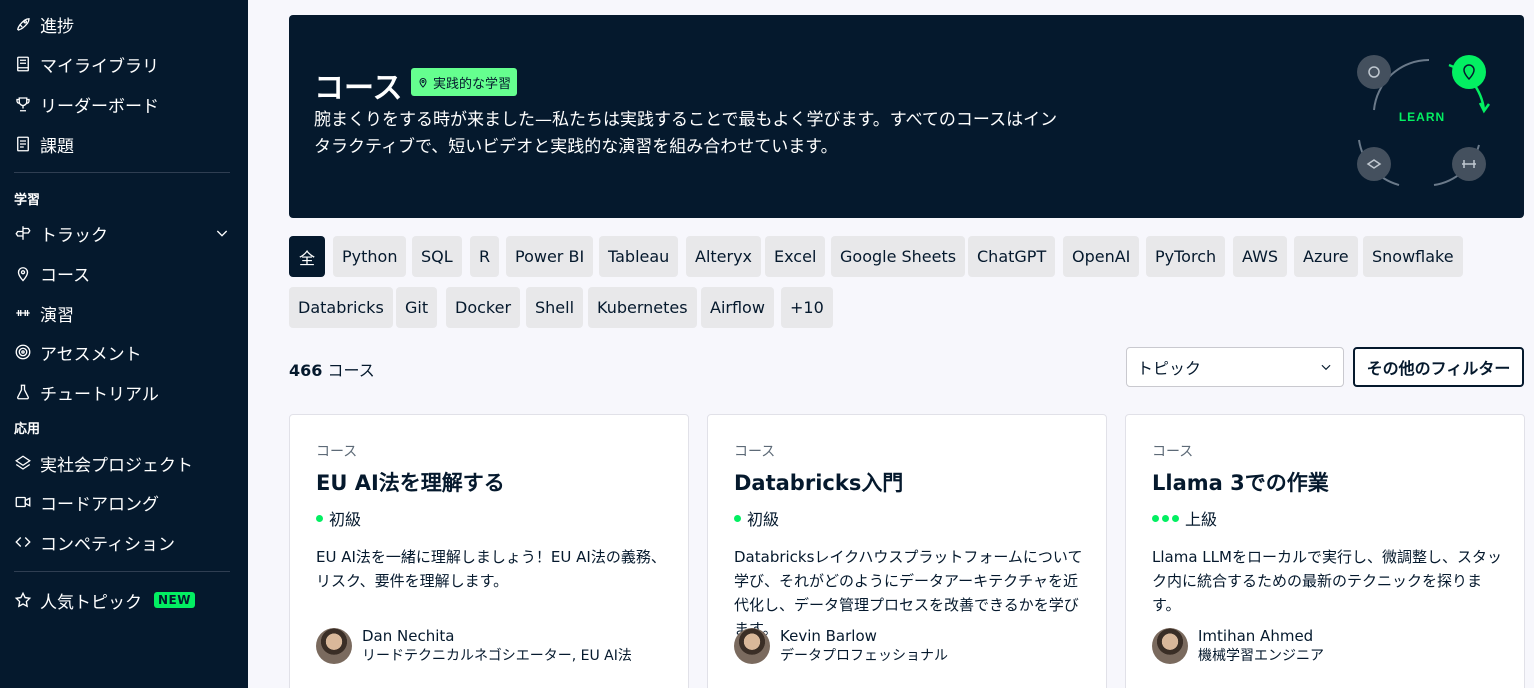 The height and width of the screenshot is (688, 1534). Describe the element at coordinates (23, 313) in the screenshot. I see `dumbbell-icon` at that location.